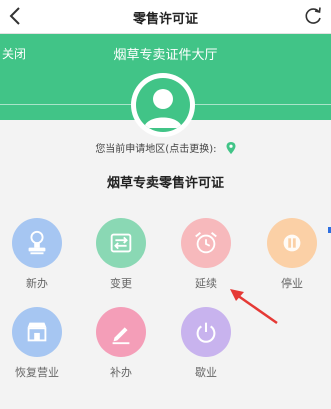 This screenshot has height=409, width=331. What do you see at coordinates (313, 16) in the screenshot?
I see `refresh-icon` at bounding box center [313, 16].